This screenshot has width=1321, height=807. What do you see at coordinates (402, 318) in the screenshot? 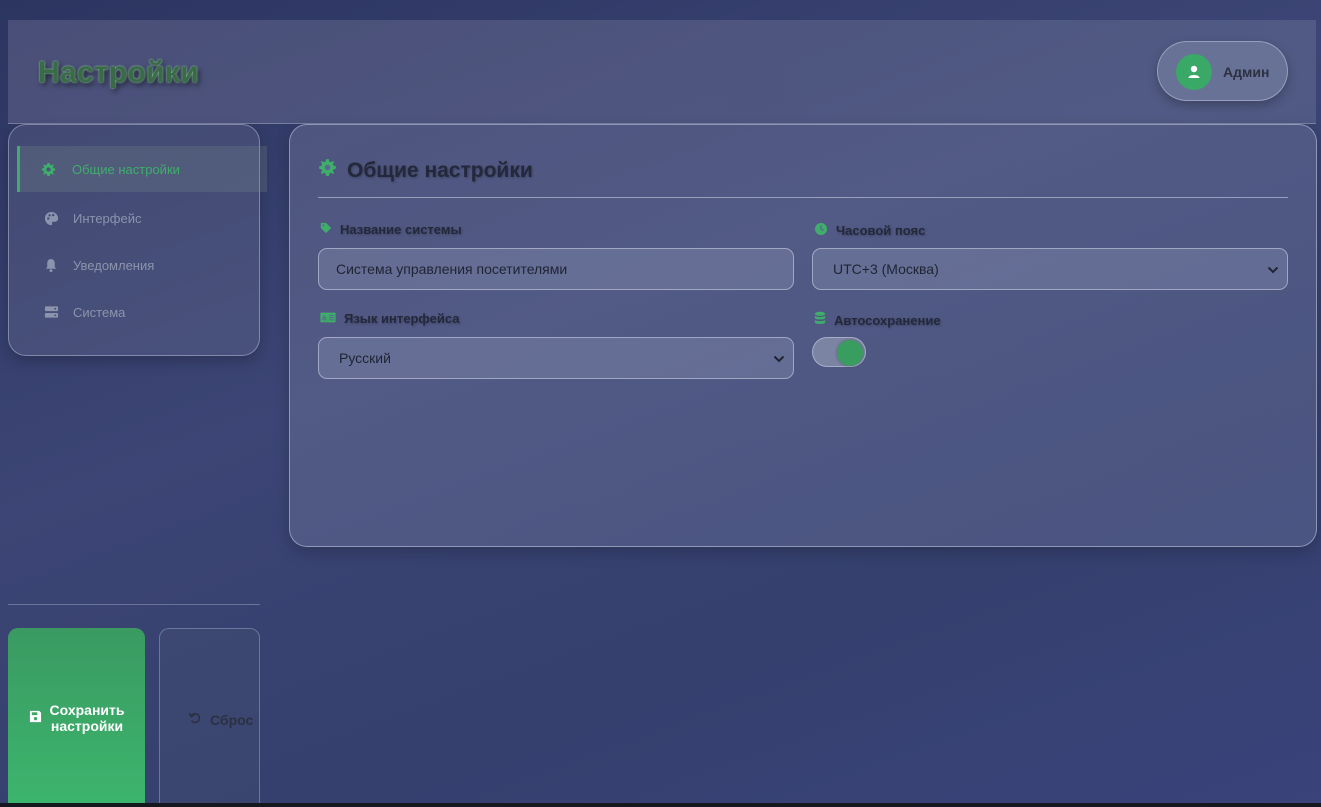
I see `language-label-text: Язык интерфейса` at bounding box center [402, 318].